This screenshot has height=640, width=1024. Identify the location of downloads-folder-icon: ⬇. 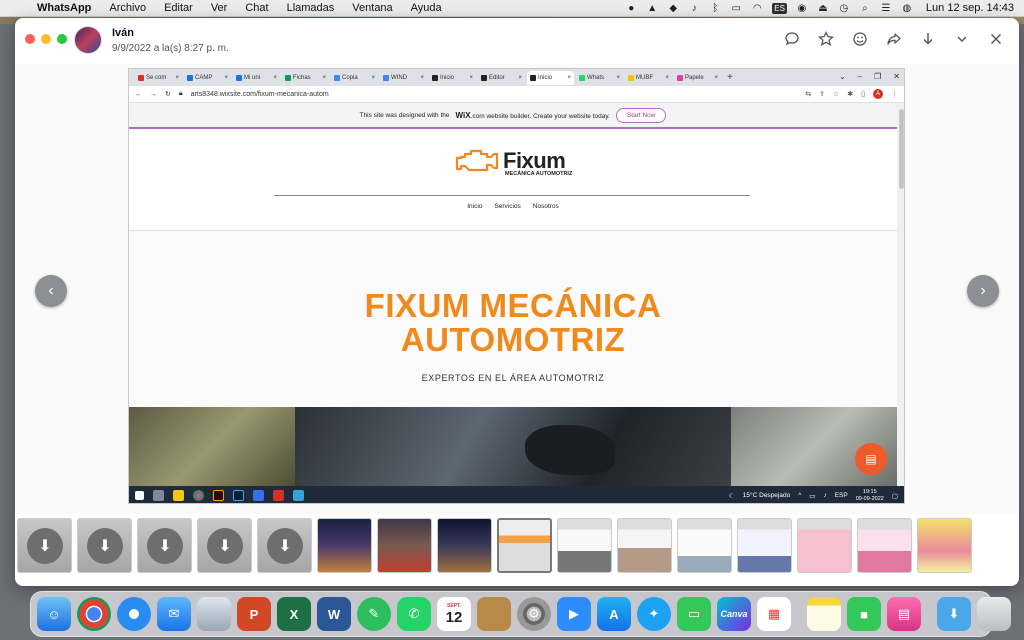
(954, 614).